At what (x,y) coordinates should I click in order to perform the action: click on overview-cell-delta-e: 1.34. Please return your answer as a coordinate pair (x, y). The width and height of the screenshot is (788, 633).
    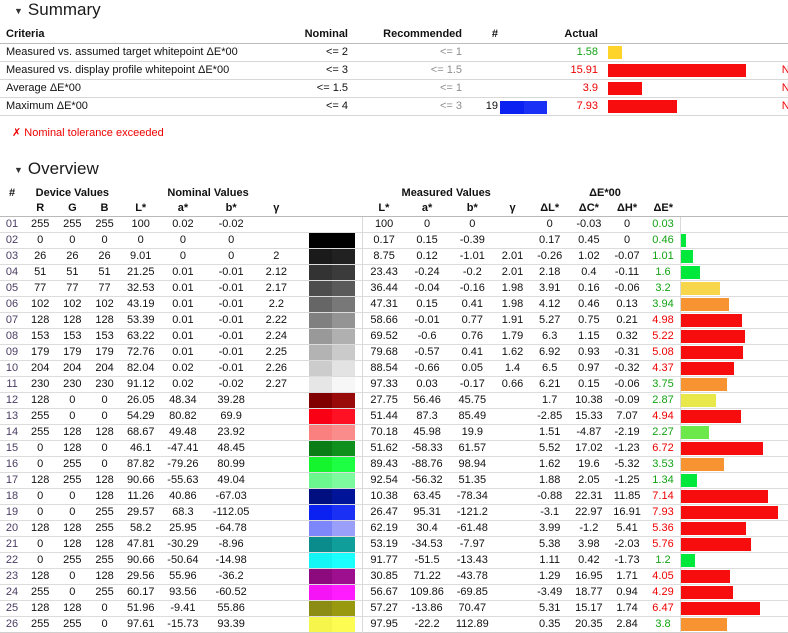
    Looking at the image, I should click on (663, 480).